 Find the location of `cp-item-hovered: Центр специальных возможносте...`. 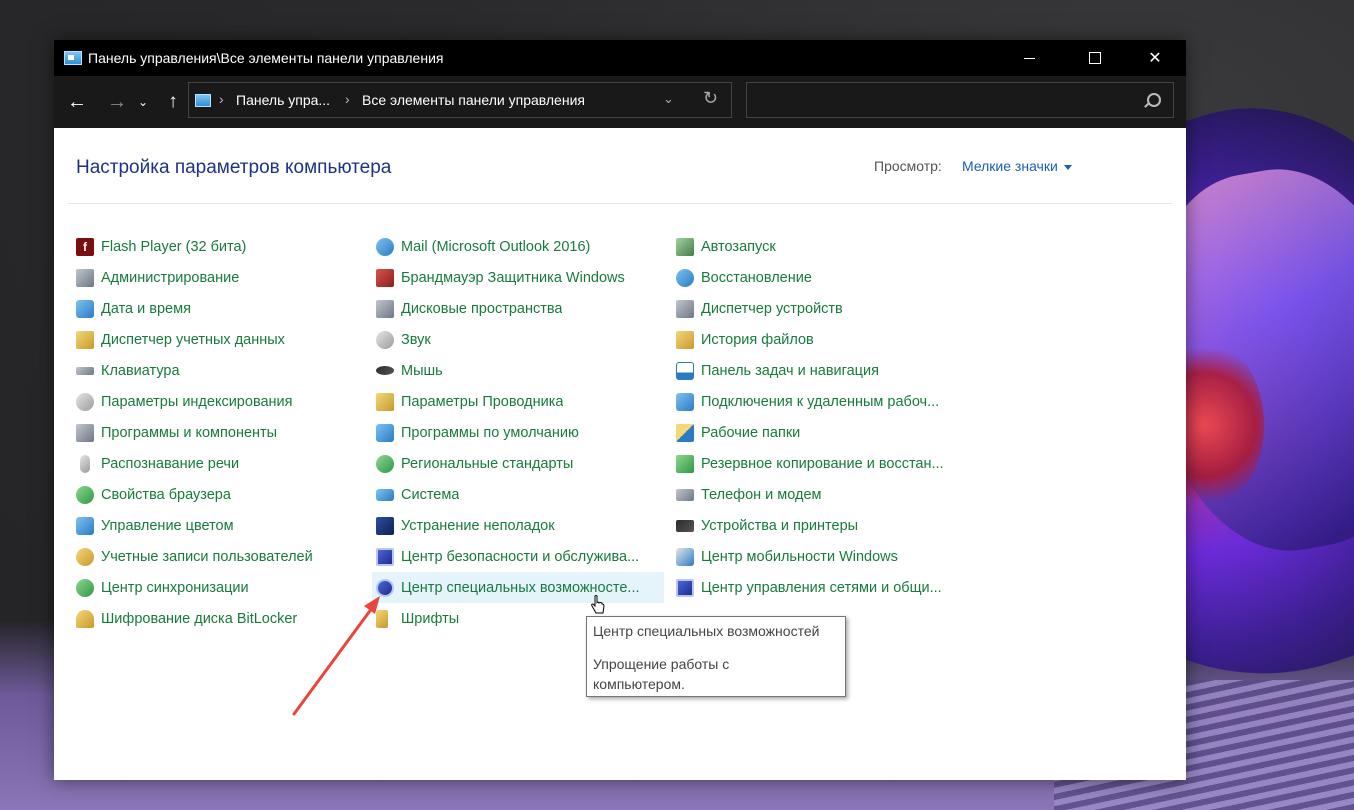

cp-item-hovered: Центр специальных возможносте... is located at coordinates (518, 587).